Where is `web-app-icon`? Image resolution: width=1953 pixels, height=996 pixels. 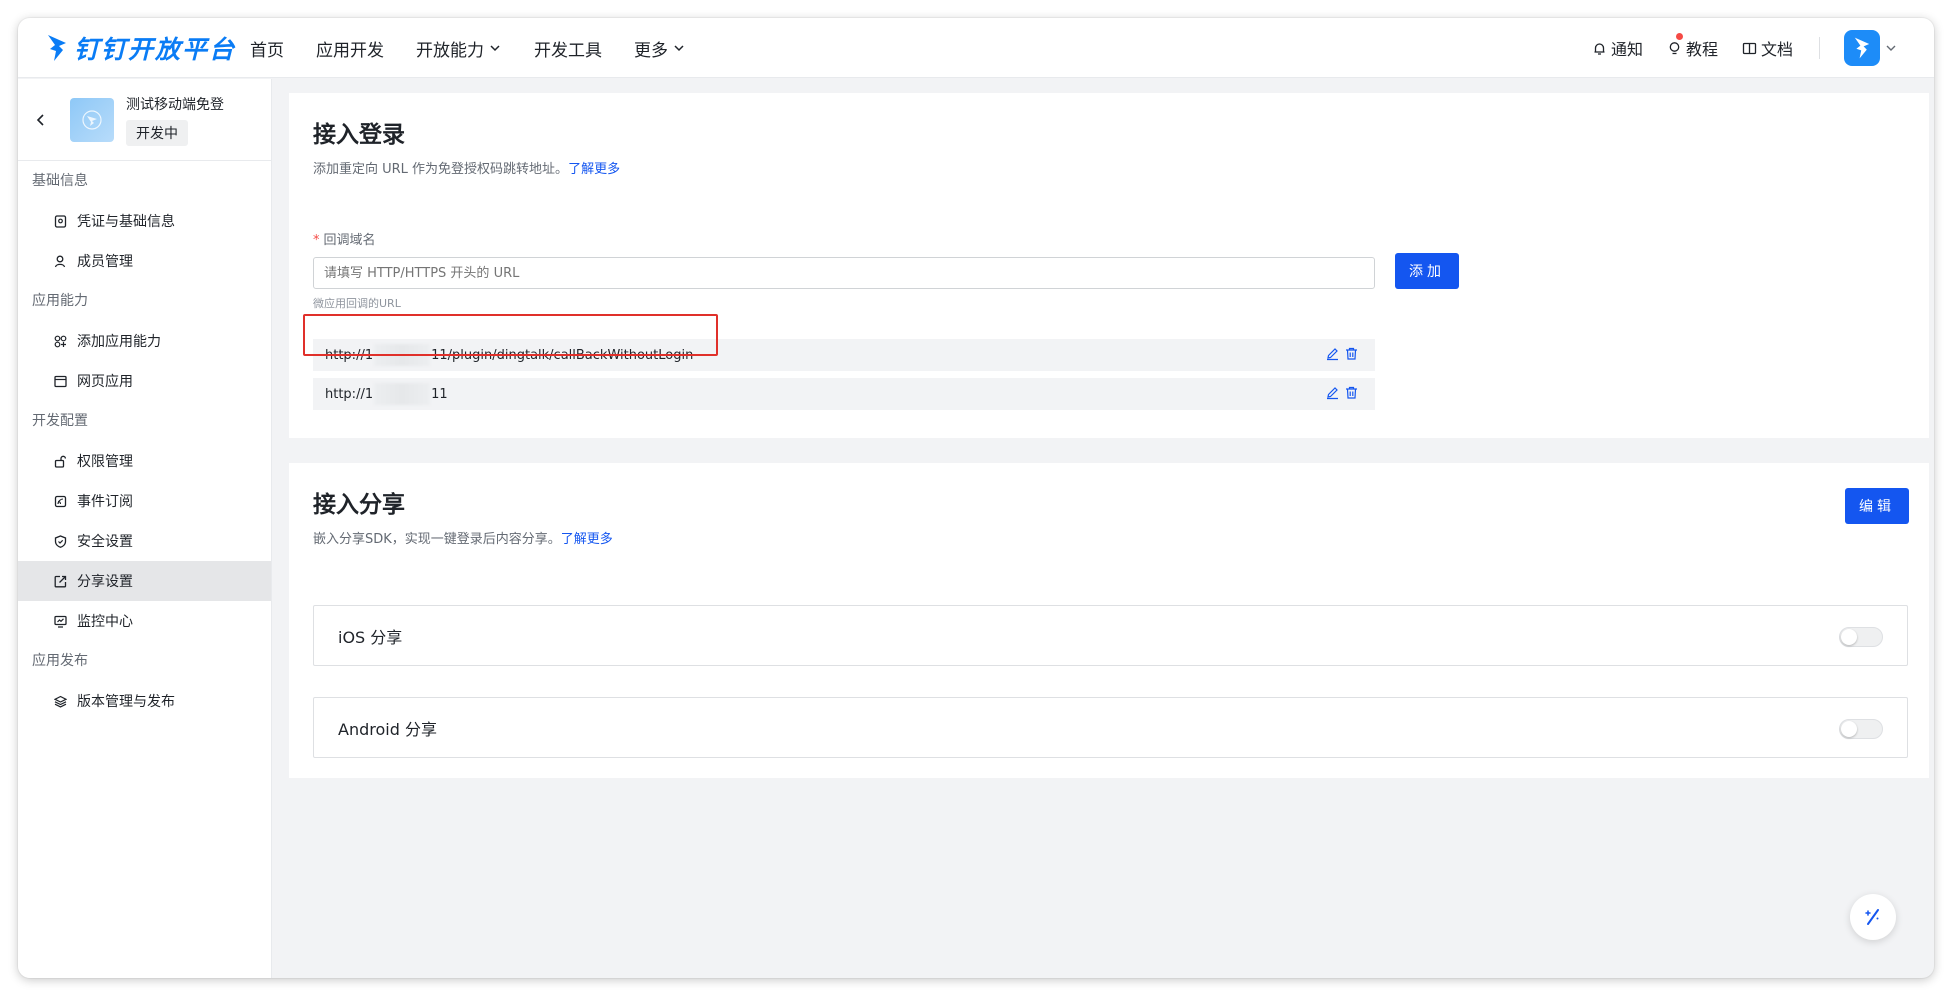 web-app-icon is located at coordinates (60, 381).